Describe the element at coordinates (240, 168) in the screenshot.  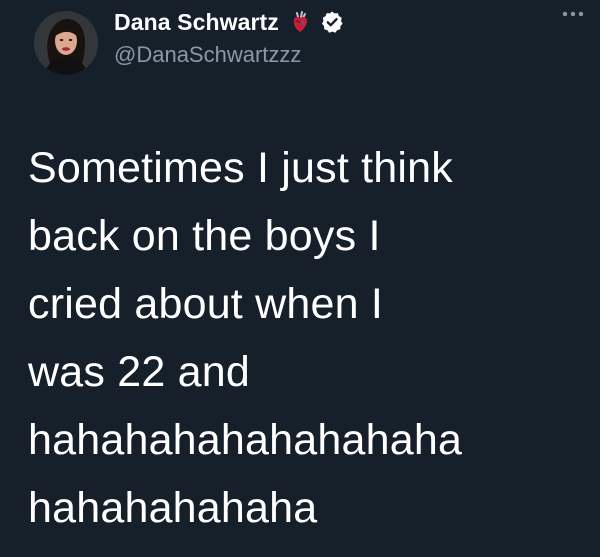
I see `tweet-text-line: Sometimes I just think` at that location.